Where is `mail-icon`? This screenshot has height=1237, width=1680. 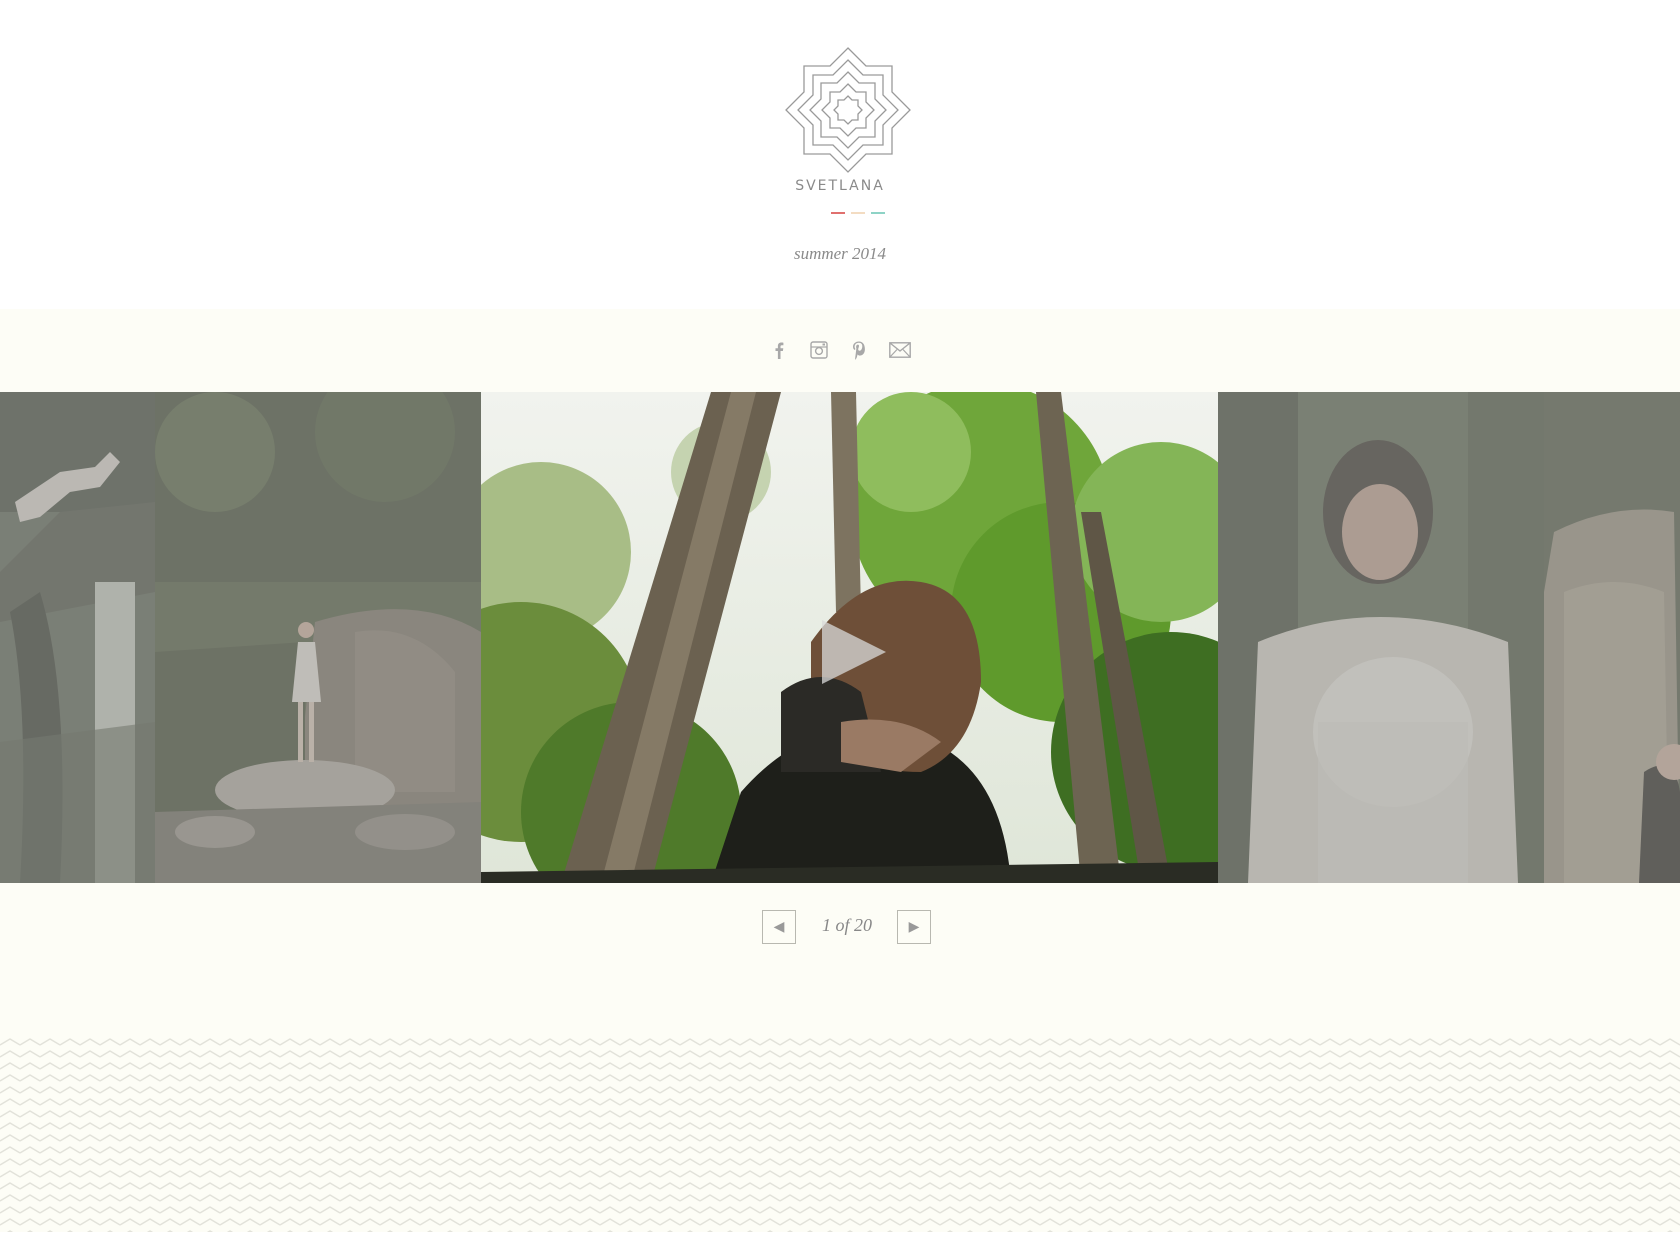
mail-icon is located at coordinates (900, 350).